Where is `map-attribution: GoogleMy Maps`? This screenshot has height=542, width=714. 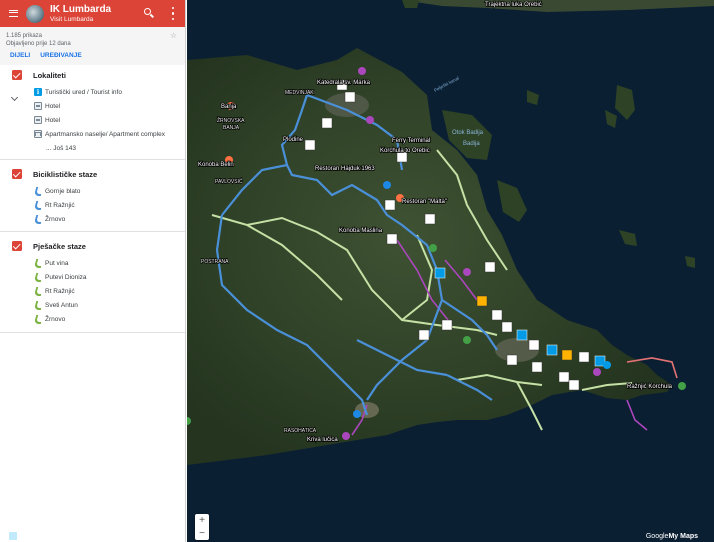 map-attribution: GoogleMy Maps is located at coordinates (671, 536).